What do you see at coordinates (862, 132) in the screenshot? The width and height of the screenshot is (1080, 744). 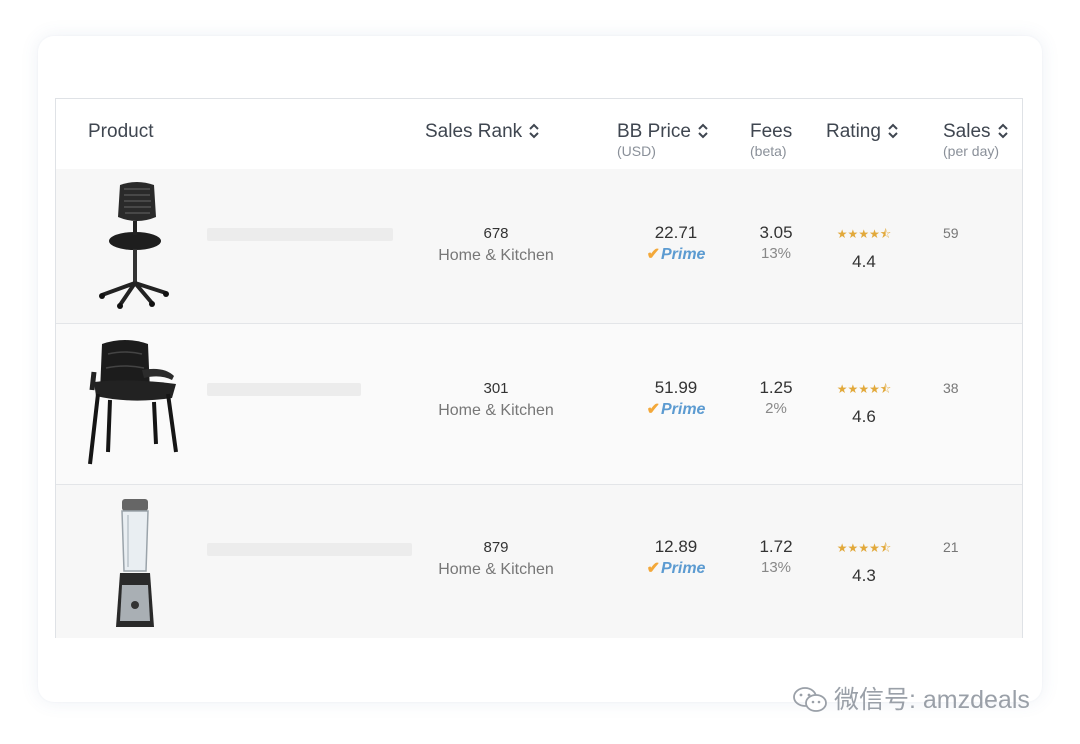 I see `header-rating: Rating` at bounding box center [862, 132].